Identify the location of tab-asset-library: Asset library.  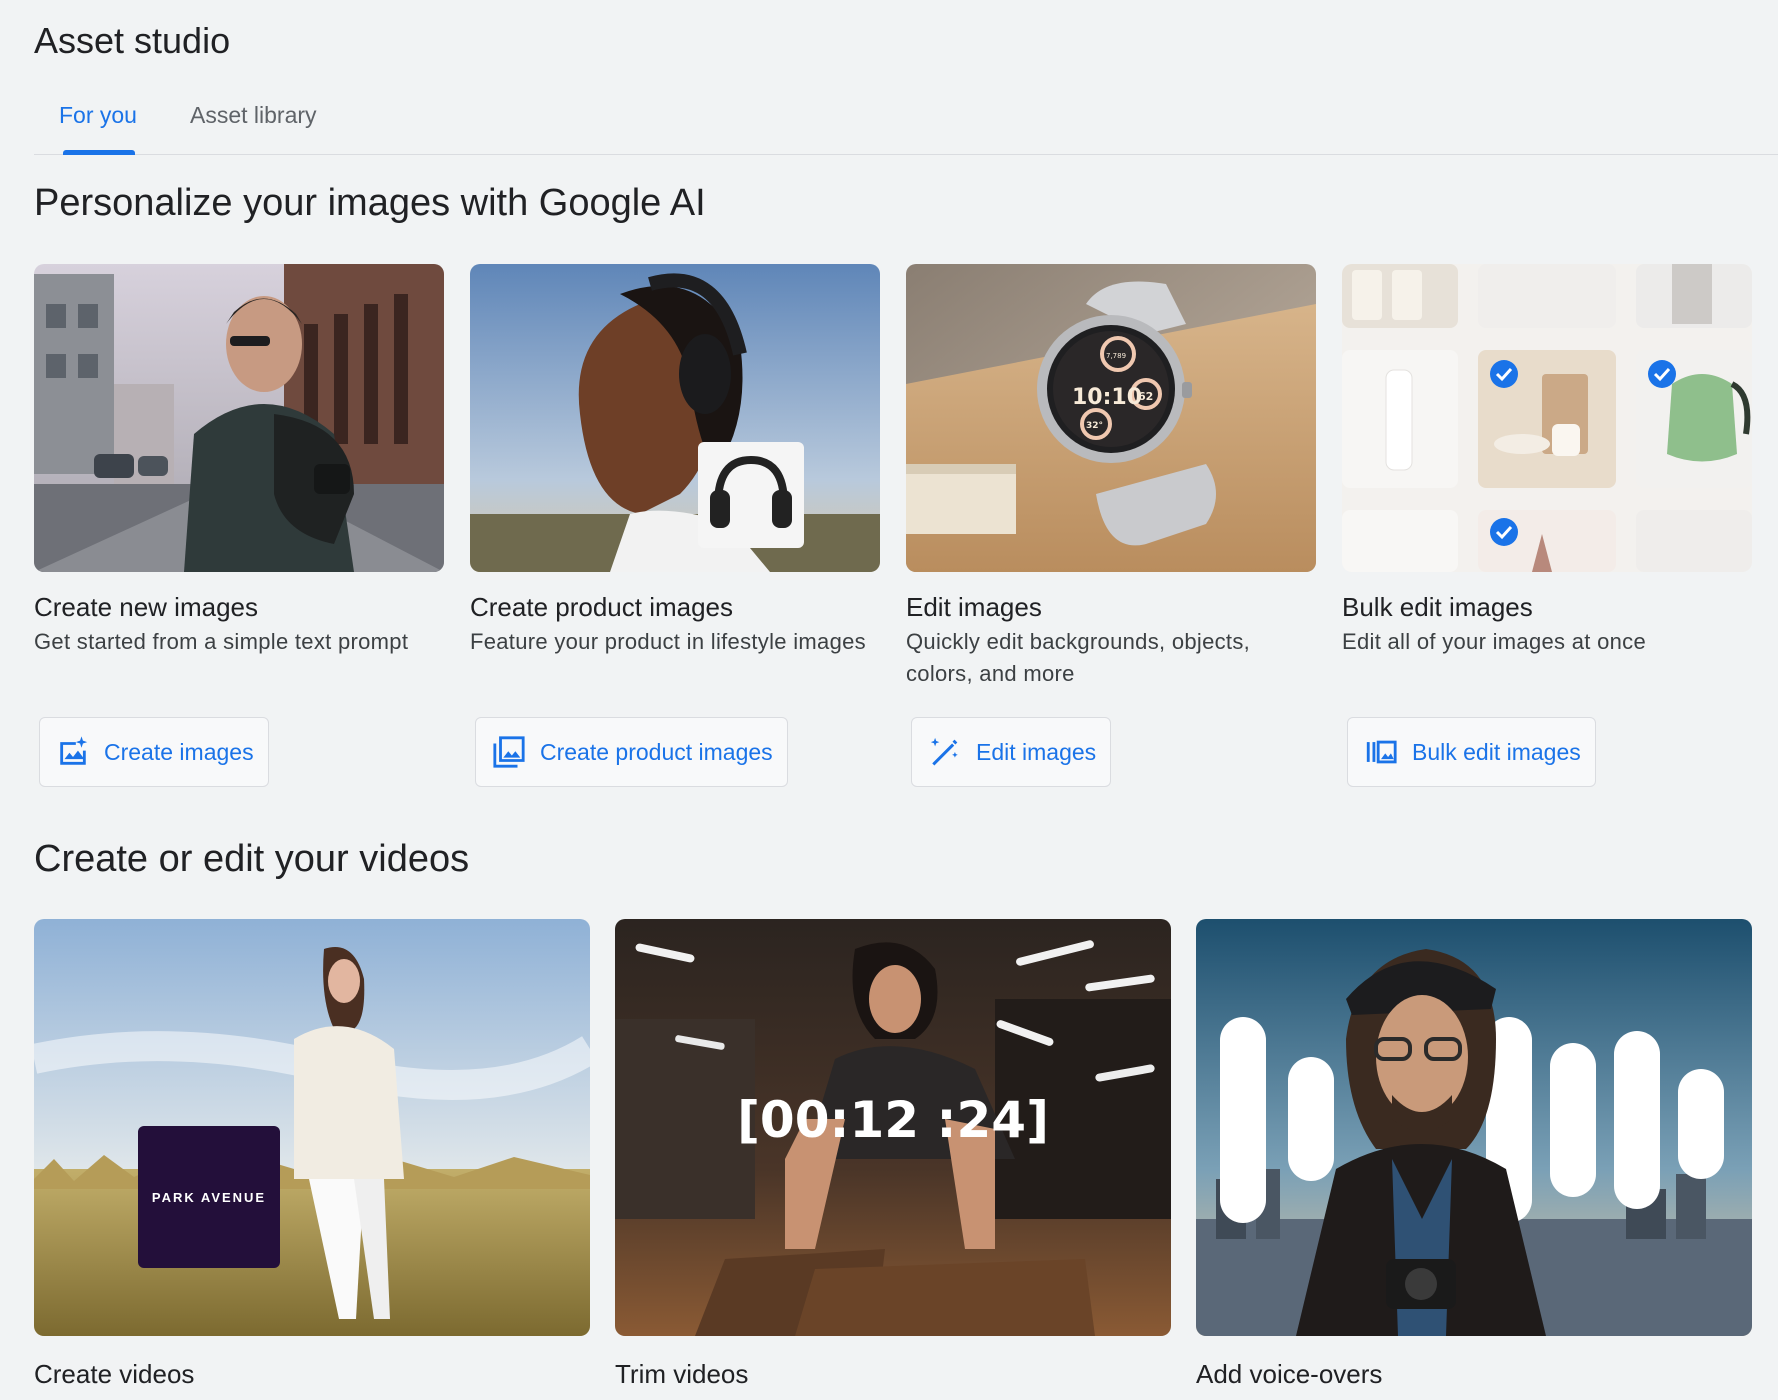
(253, 115).